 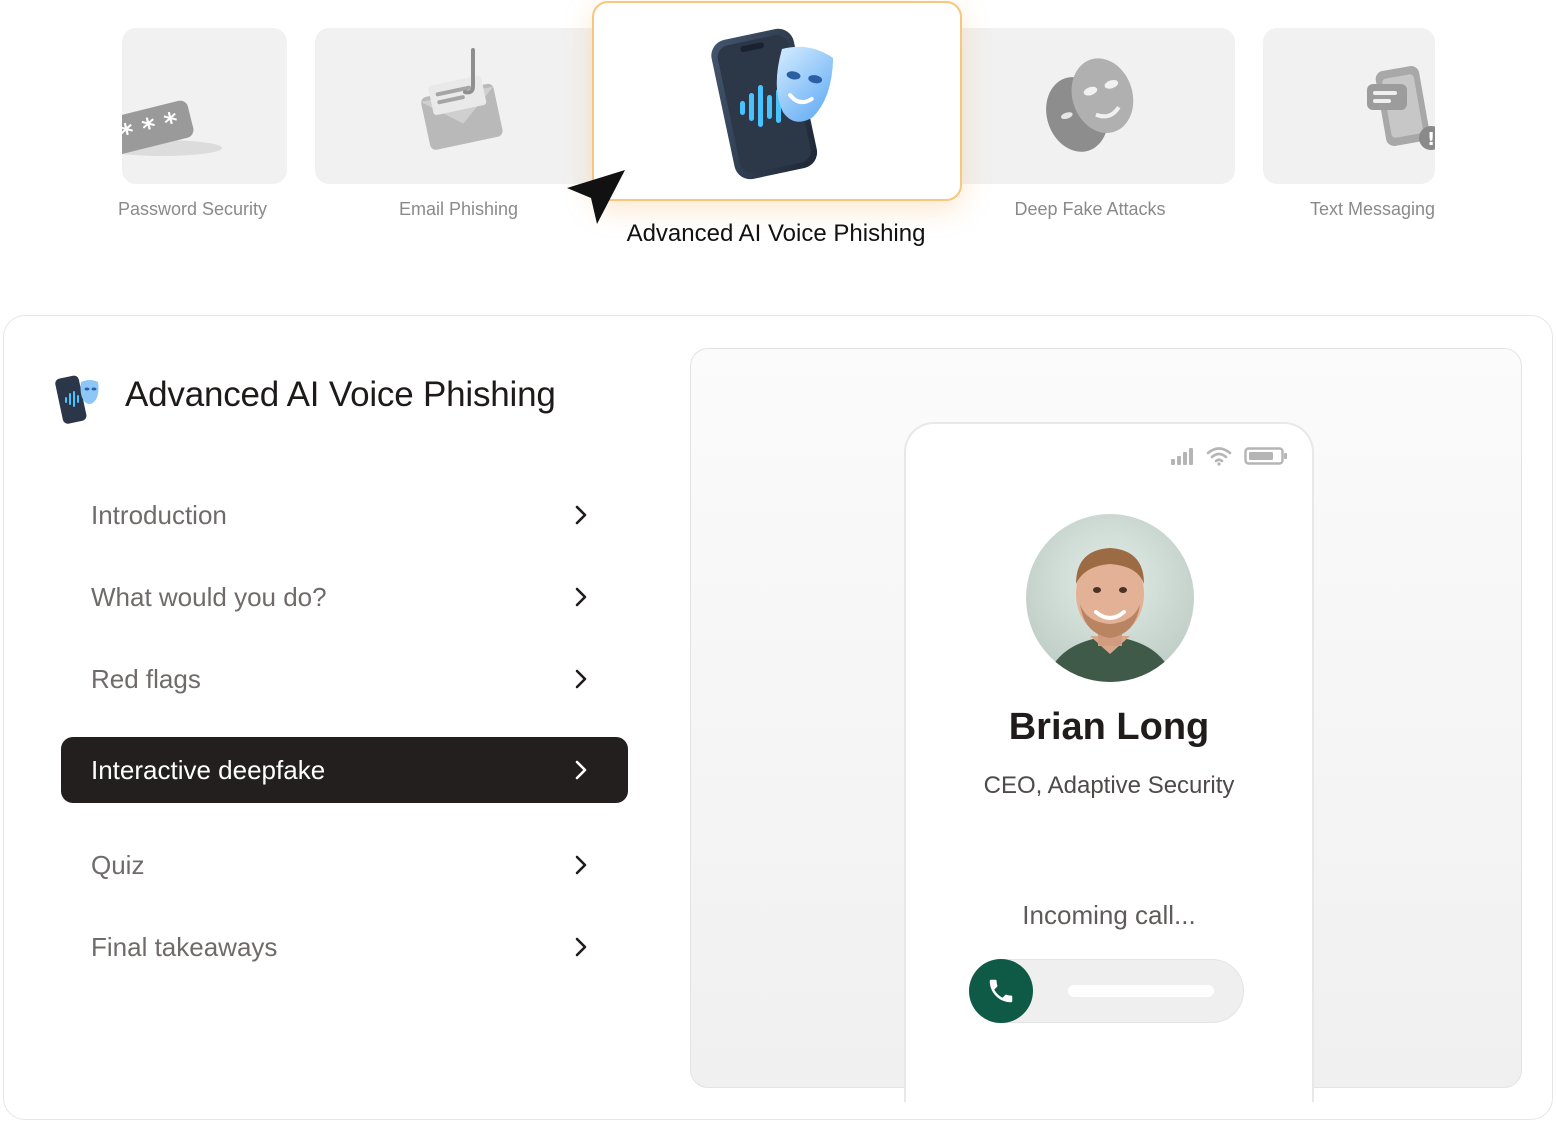 What do you see at coordinates (344, 770) in the screenshot?
I see `menu-item-interactive-deepfake: Interactive deepfake` at bounding box center [344, 770].